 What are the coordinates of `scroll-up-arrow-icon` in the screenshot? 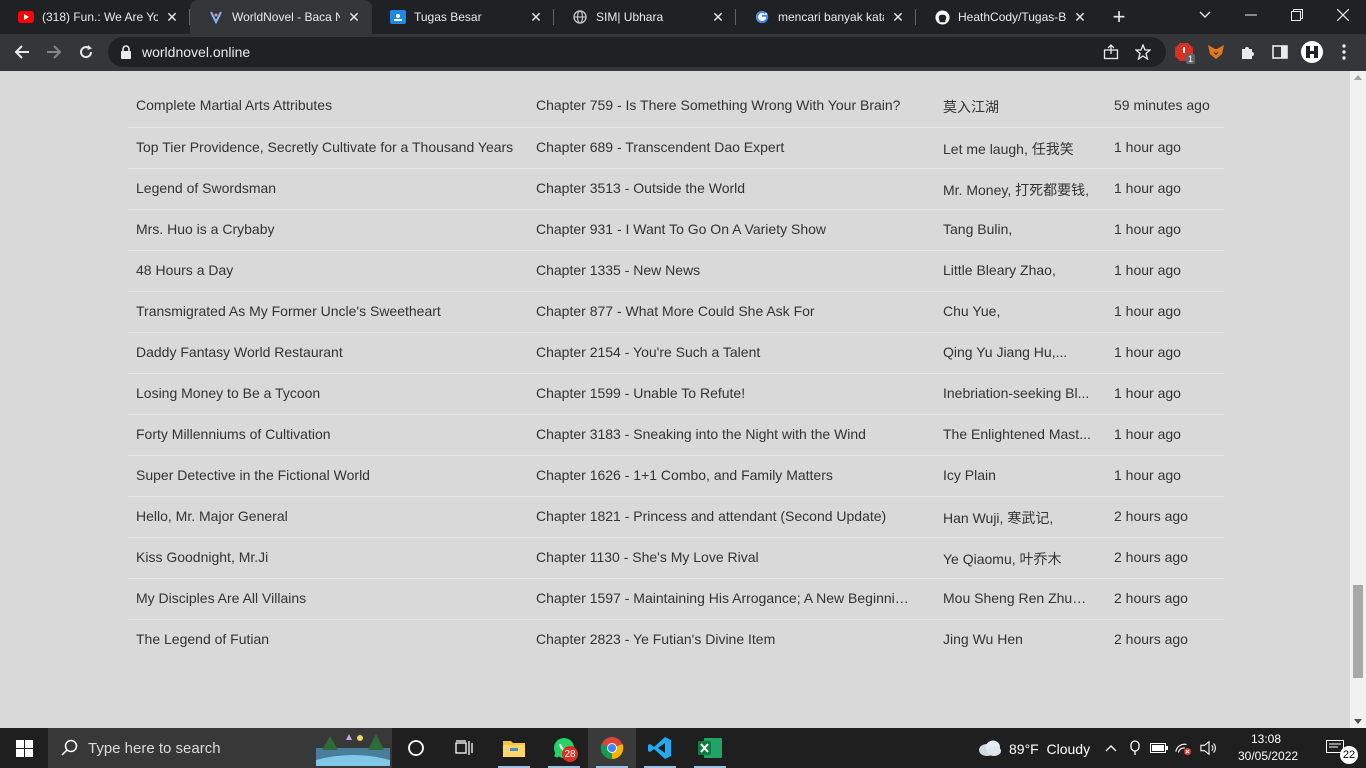 It's located at (1358, 77).